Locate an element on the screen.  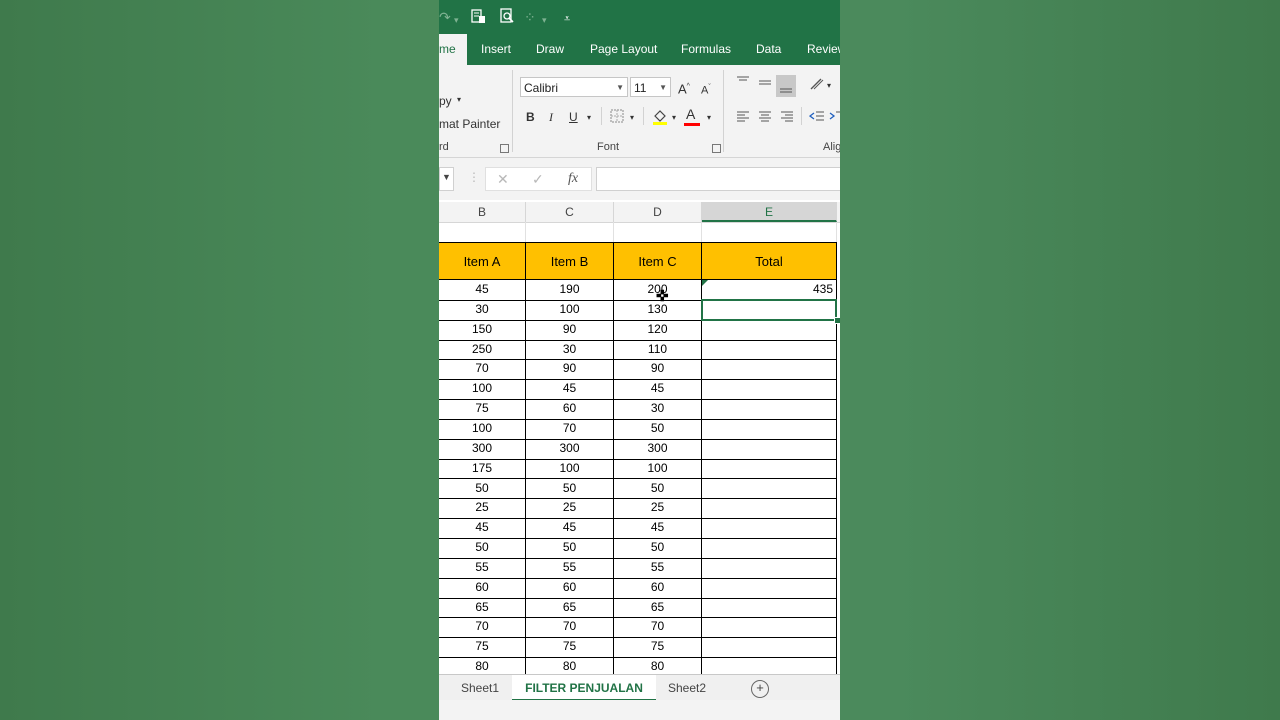
cell-b-16: 60 is located at coordinates (482, 588).